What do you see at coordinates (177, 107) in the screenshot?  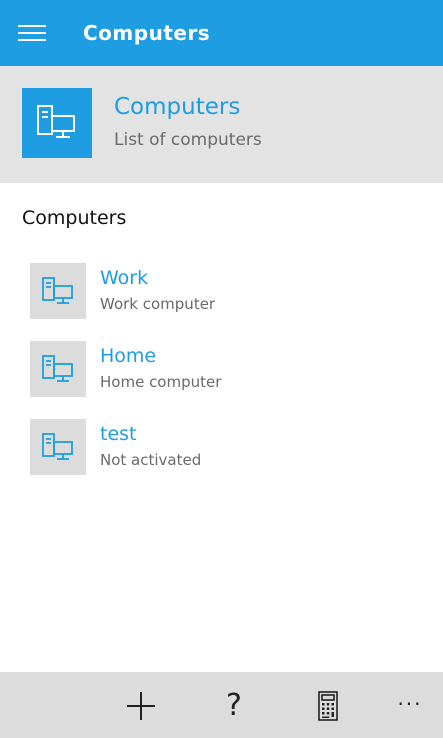 I see `page-title: Computers` at bounding box center [177, 107].